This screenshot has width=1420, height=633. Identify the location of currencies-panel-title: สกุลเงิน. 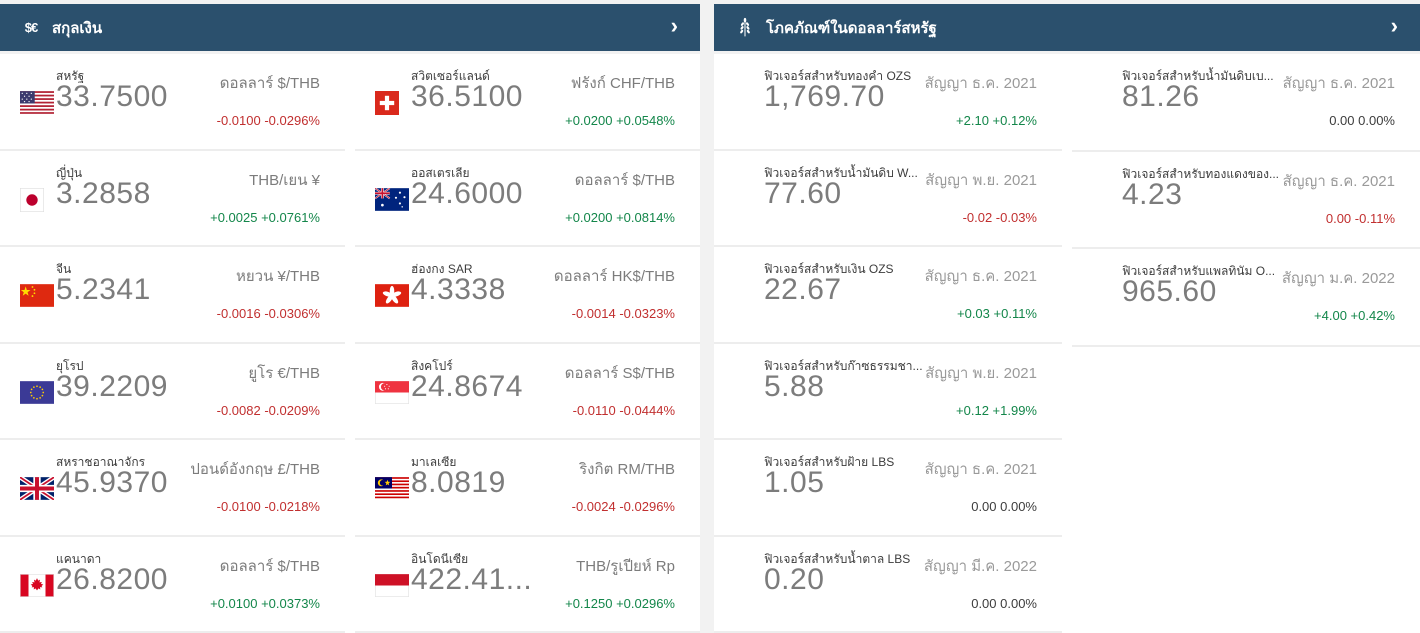
(77, 28).